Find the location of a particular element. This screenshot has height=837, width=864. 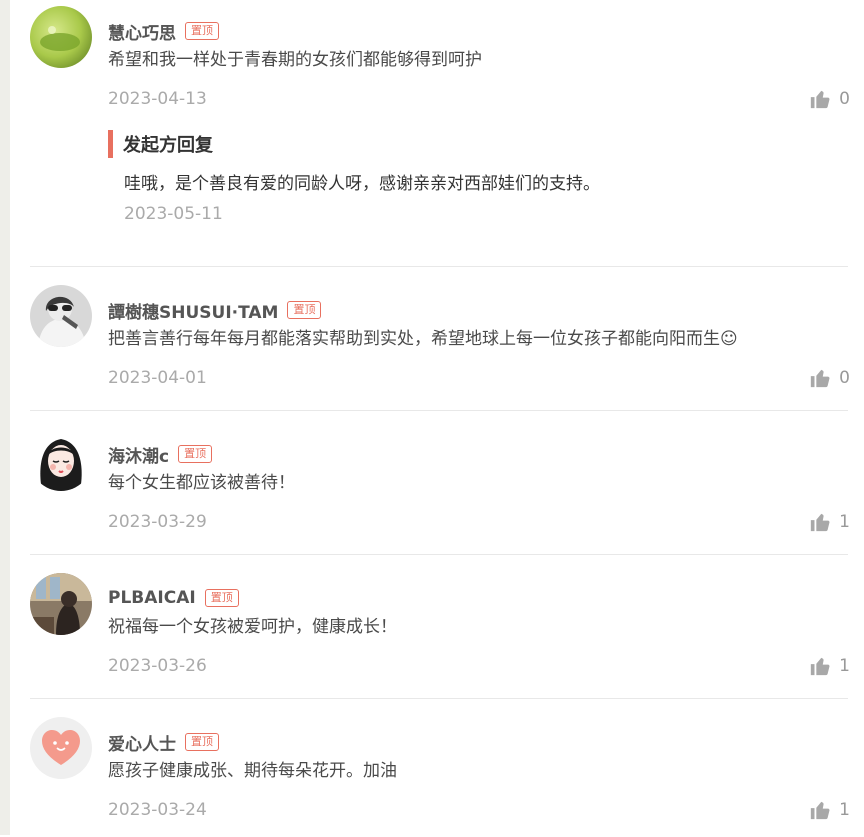

comment-date: 2023-04-01 is located at coordinates (157, 378).